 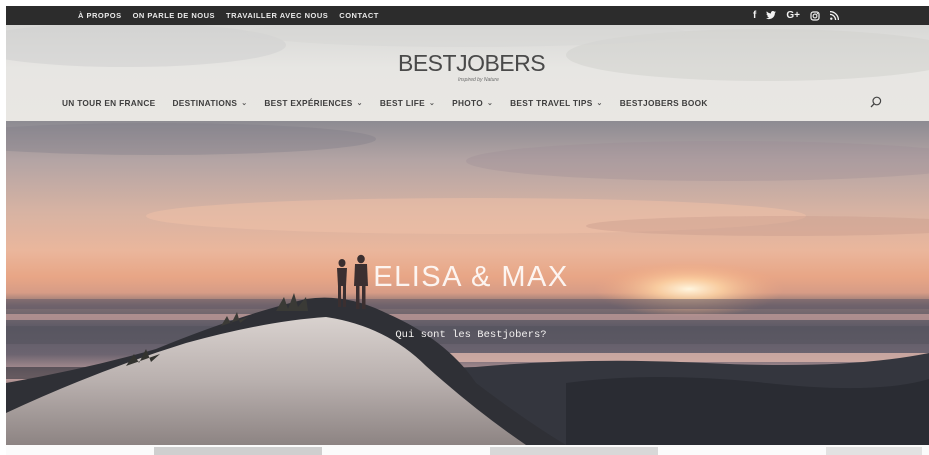 What do you see at coordinates (876, 102) in the screenshot?
I see `search-icon` at bounding box center [876, 102].